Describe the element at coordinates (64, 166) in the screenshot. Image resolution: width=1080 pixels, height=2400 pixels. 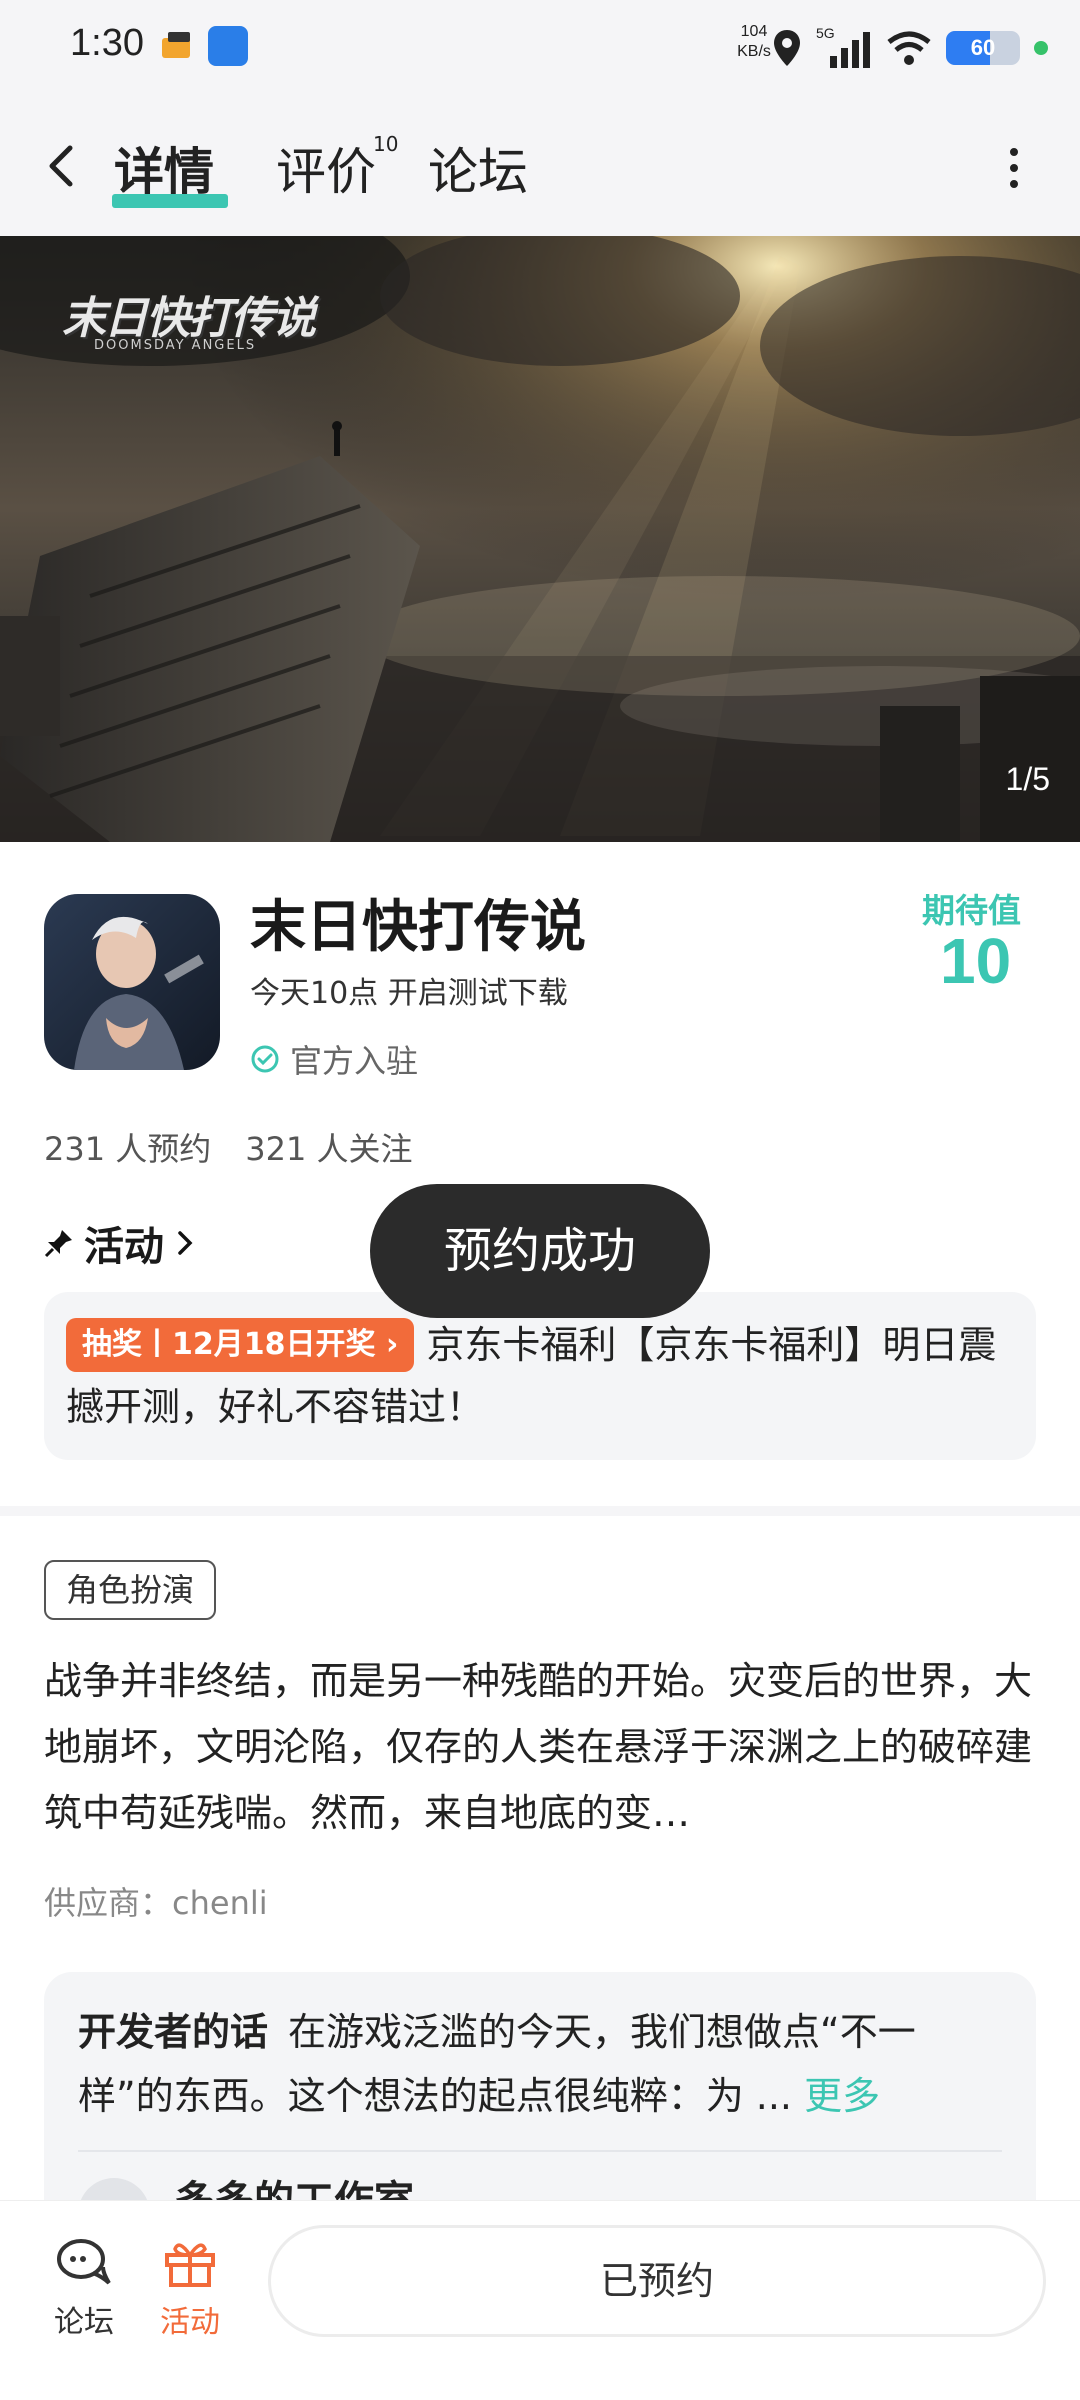
I see `back-icon` at that location.